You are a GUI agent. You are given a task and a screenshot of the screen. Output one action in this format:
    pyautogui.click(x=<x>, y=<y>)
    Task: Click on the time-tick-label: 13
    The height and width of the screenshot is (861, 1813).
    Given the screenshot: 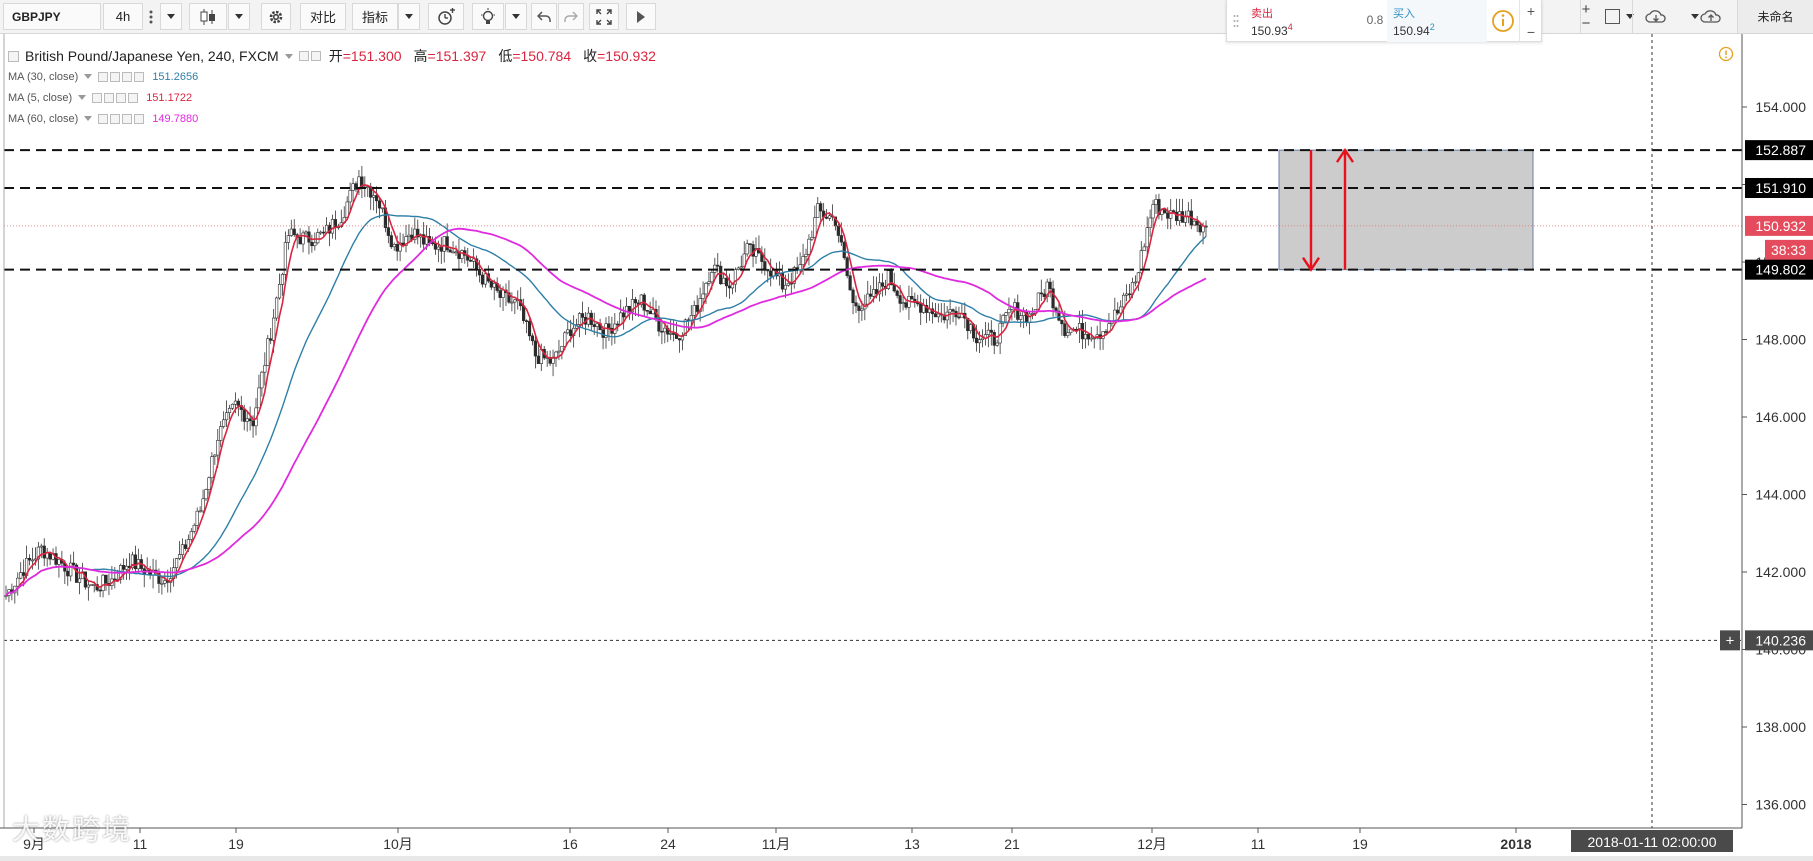 What is the action you would take?
    pyautogui.click(x=912, y=844)
    